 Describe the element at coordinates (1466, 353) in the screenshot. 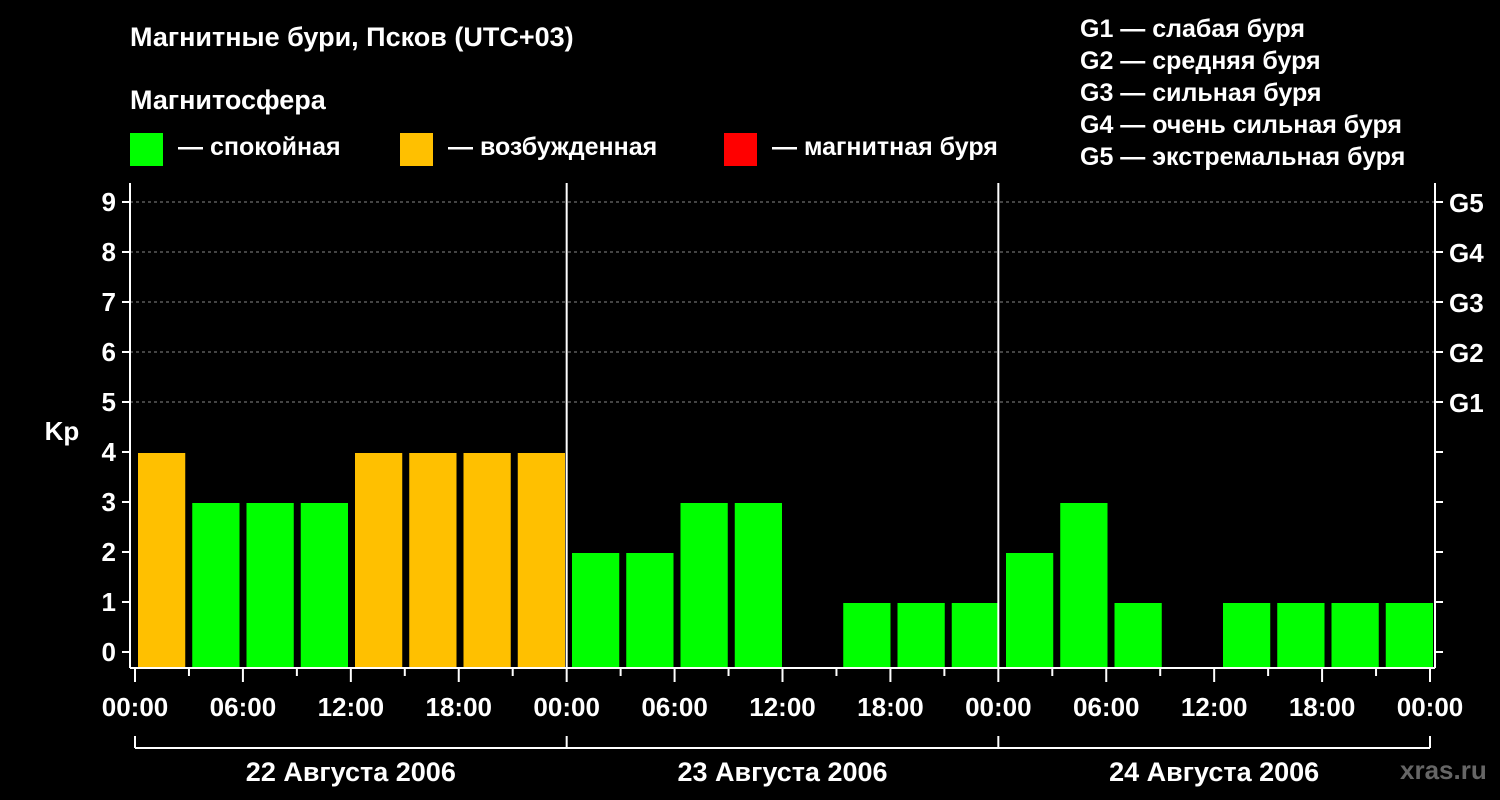

I see `g-tick-label: G2` at that location.